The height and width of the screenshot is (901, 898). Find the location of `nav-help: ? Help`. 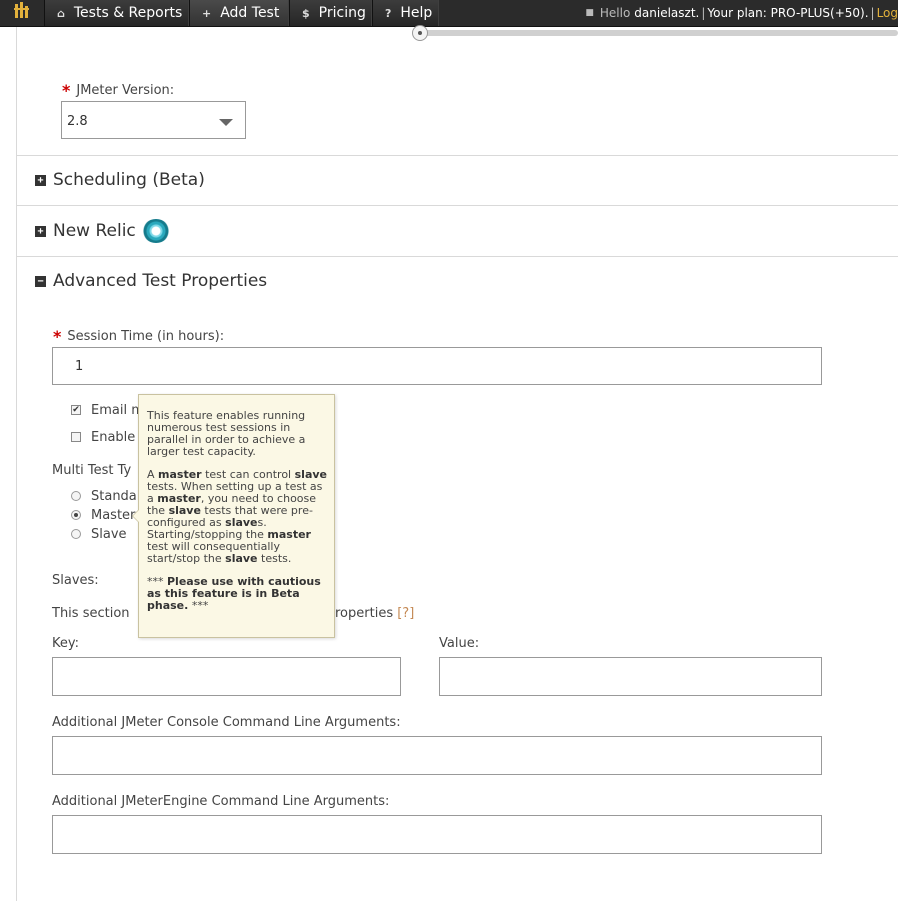

nav-help: ? Help is located at coordinates (405, 13).